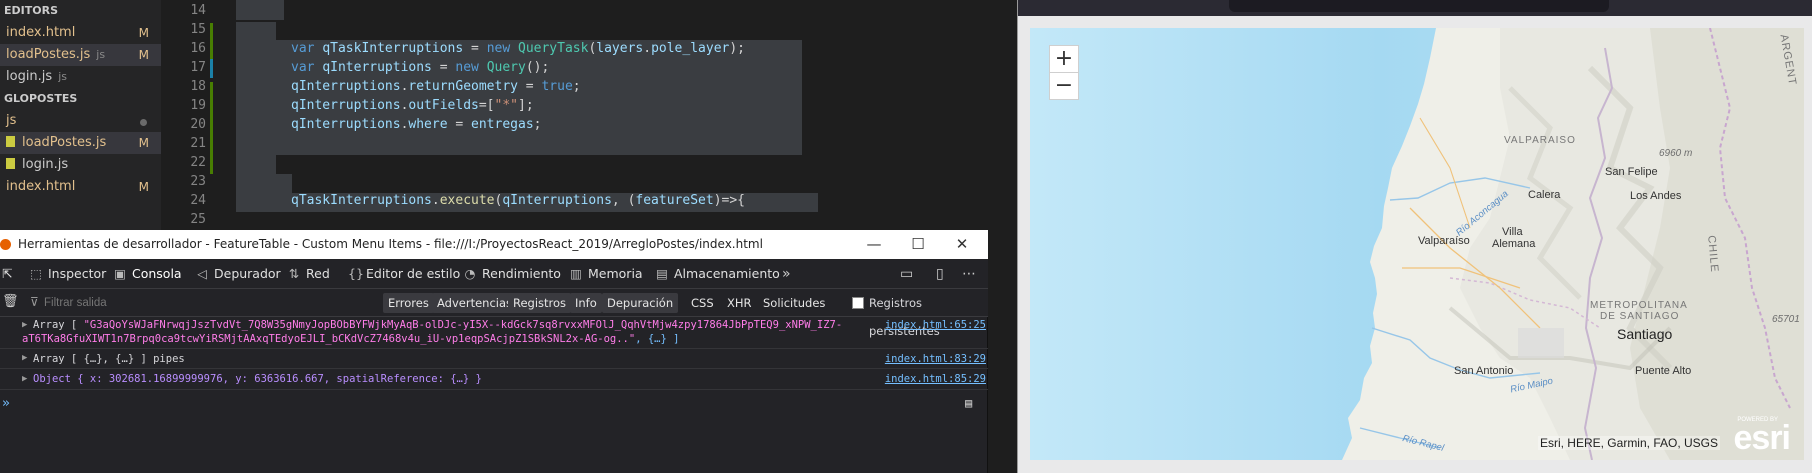 Image resolution: width=1812 pixels, height=473 pixels. What do you see at coordinates (918, 244) in the screenshot?
I see `maximize-button: ☐` at bounding box center [918, 244].